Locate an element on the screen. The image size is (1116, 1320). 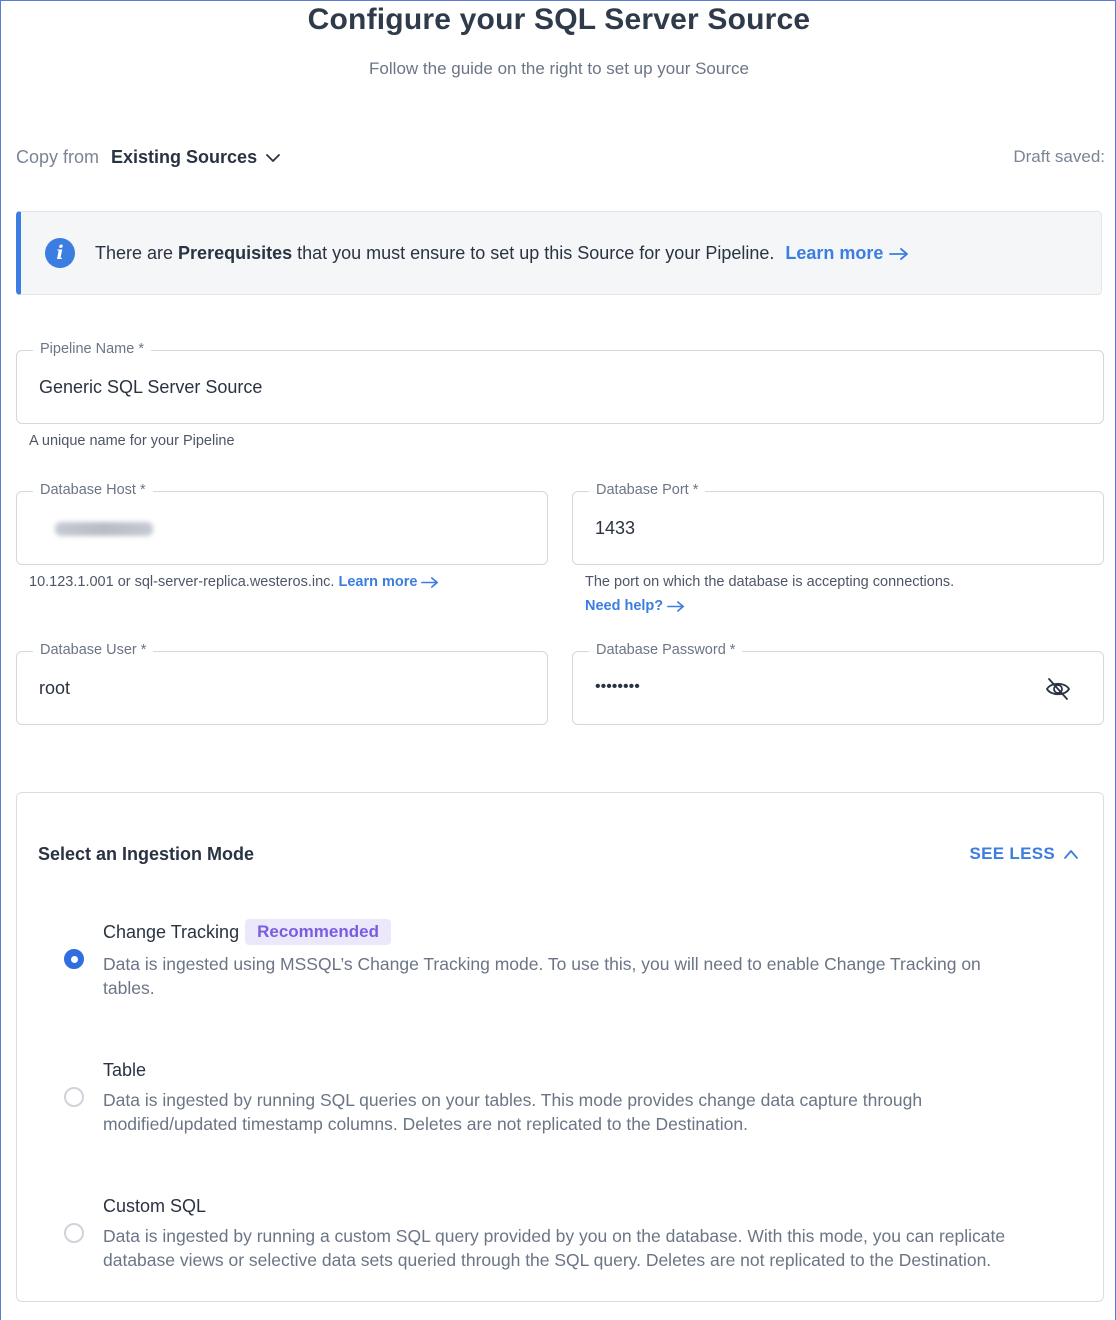
option-custom-sql-title: Custom SQL is located at coordinates (154, 1206).